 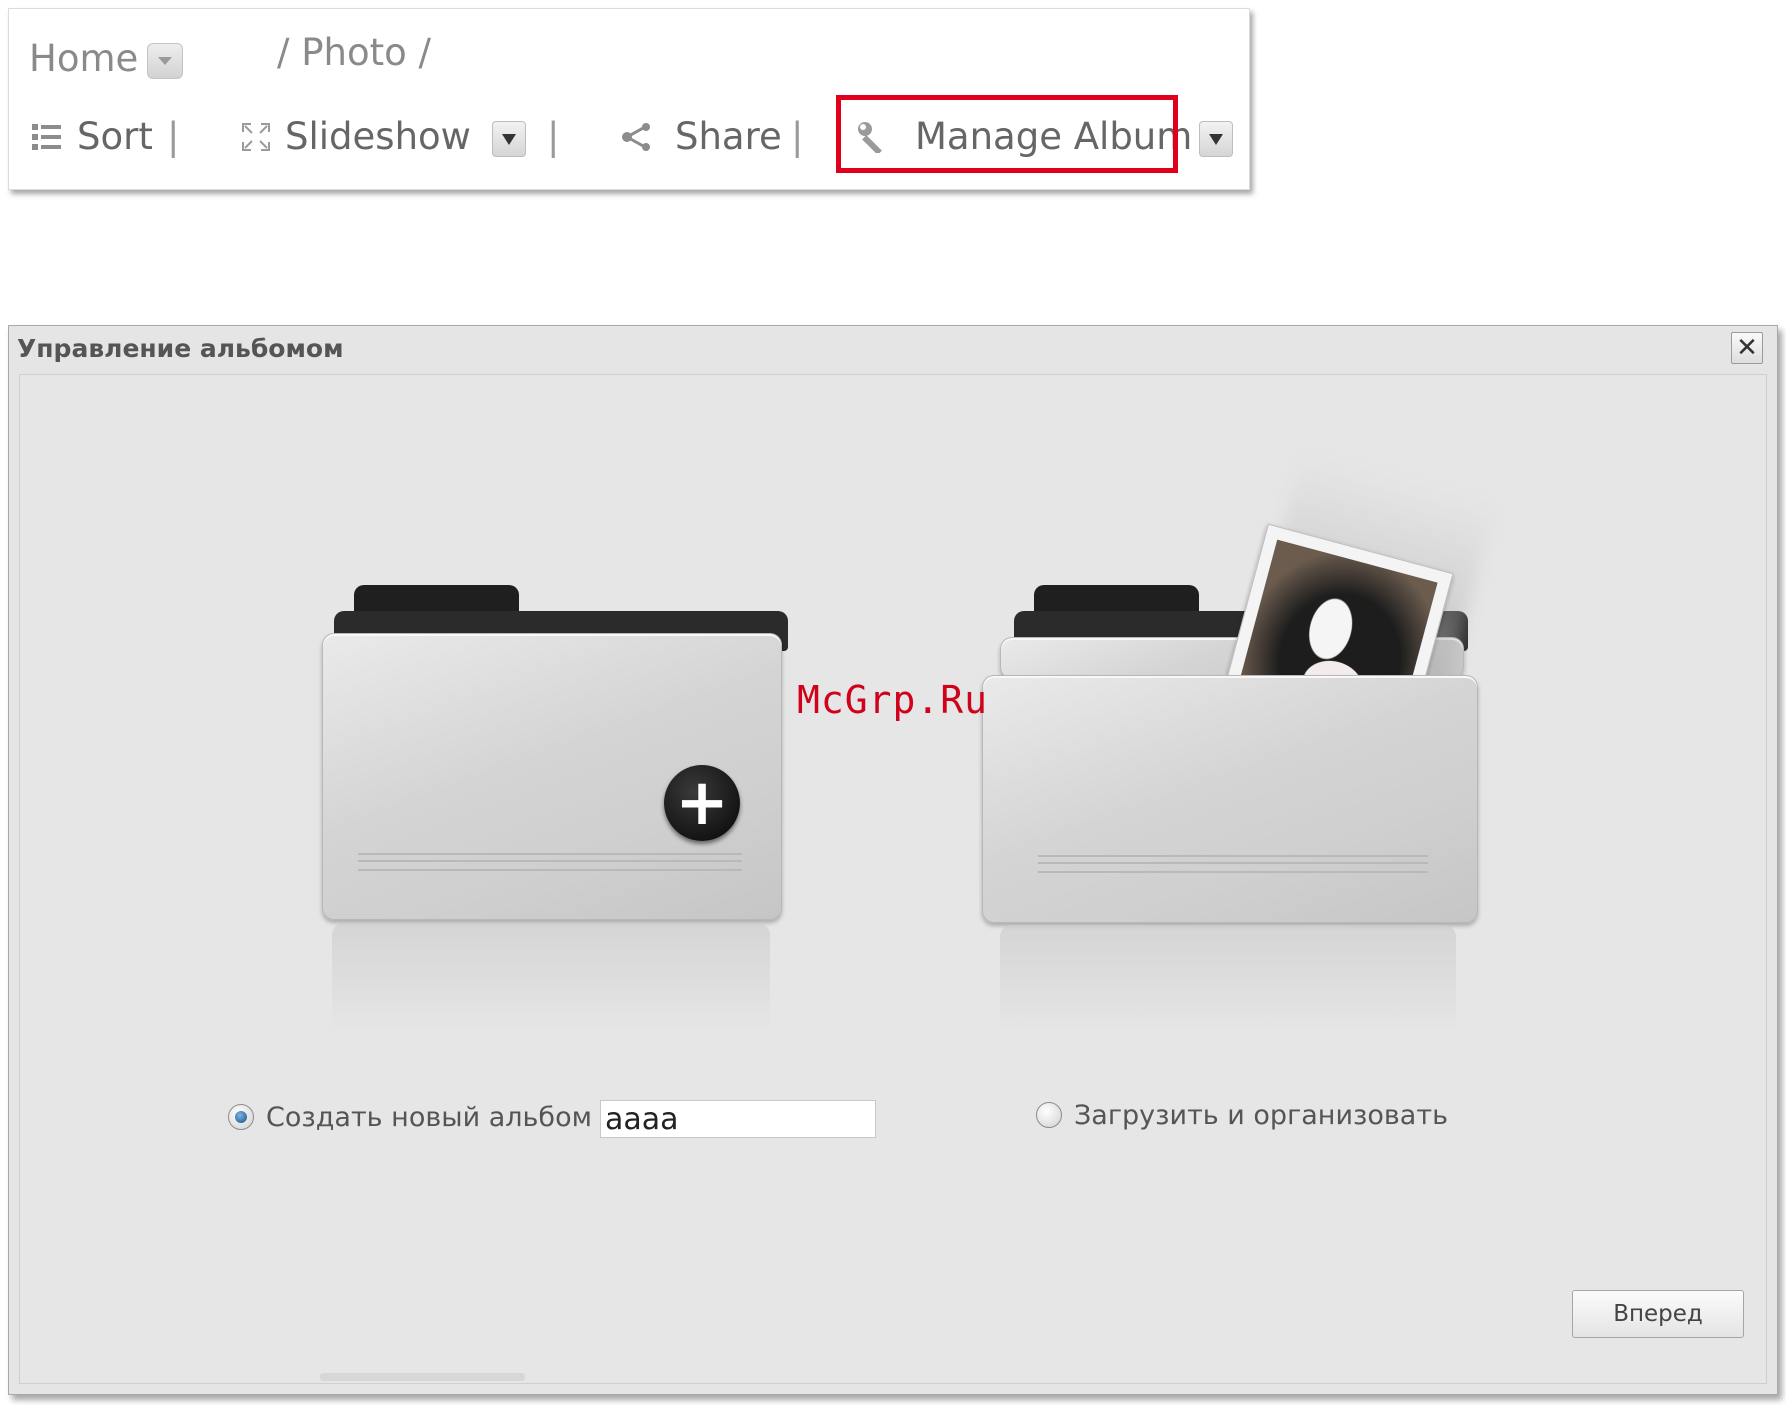 What do you see at coordinates (180, 348) in the screenshot?
I see `dialog-title: Управление альбомом` at bounding box center [180, 348].